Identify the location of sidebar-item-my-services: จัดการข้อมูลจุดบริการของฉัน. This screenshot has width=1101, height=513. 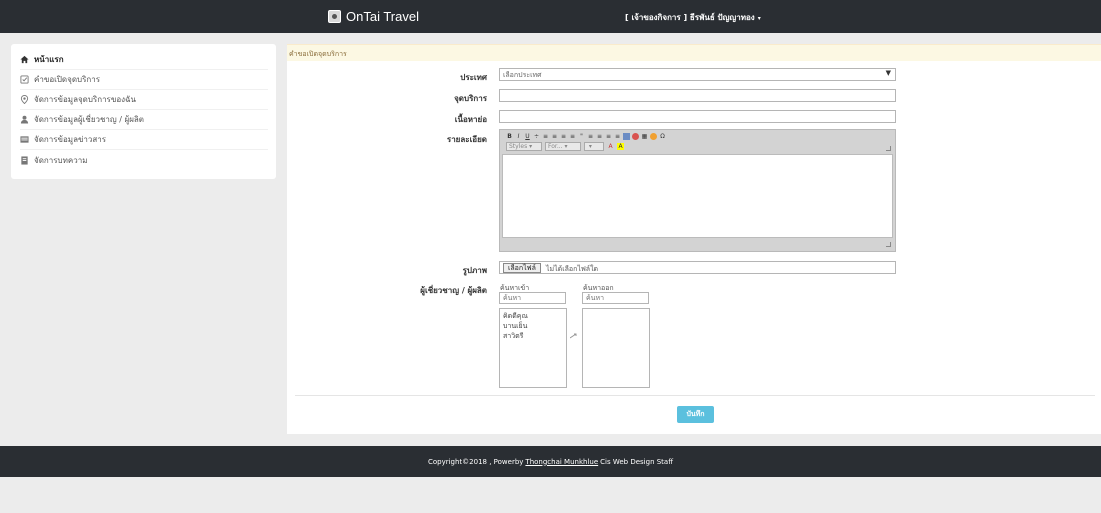
(144, 100).